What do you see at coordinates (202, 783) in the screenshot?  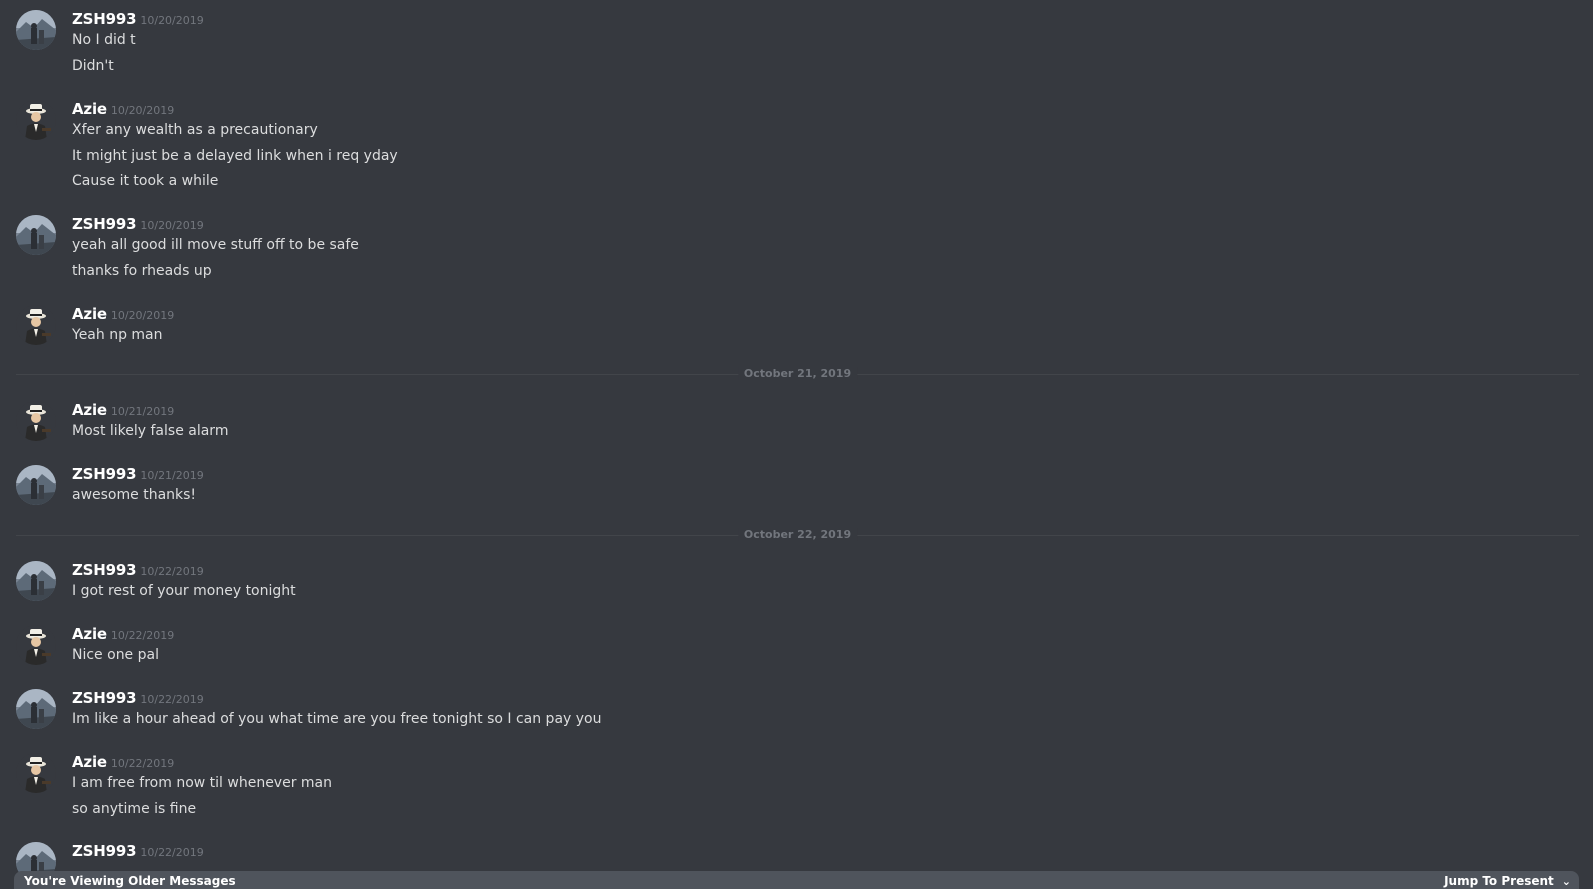 I see `message-text: I am free from now til whenever man` at bounding box center [202, 783].